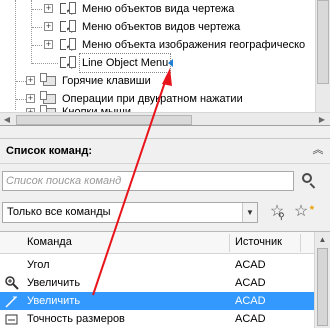 Image resolution: width=330 pixels, height=328 pixels. What do you see at coordinates (258, 242) in the screenshot?
I see `column-header-source: Источник` at bounding box center [258, 242].